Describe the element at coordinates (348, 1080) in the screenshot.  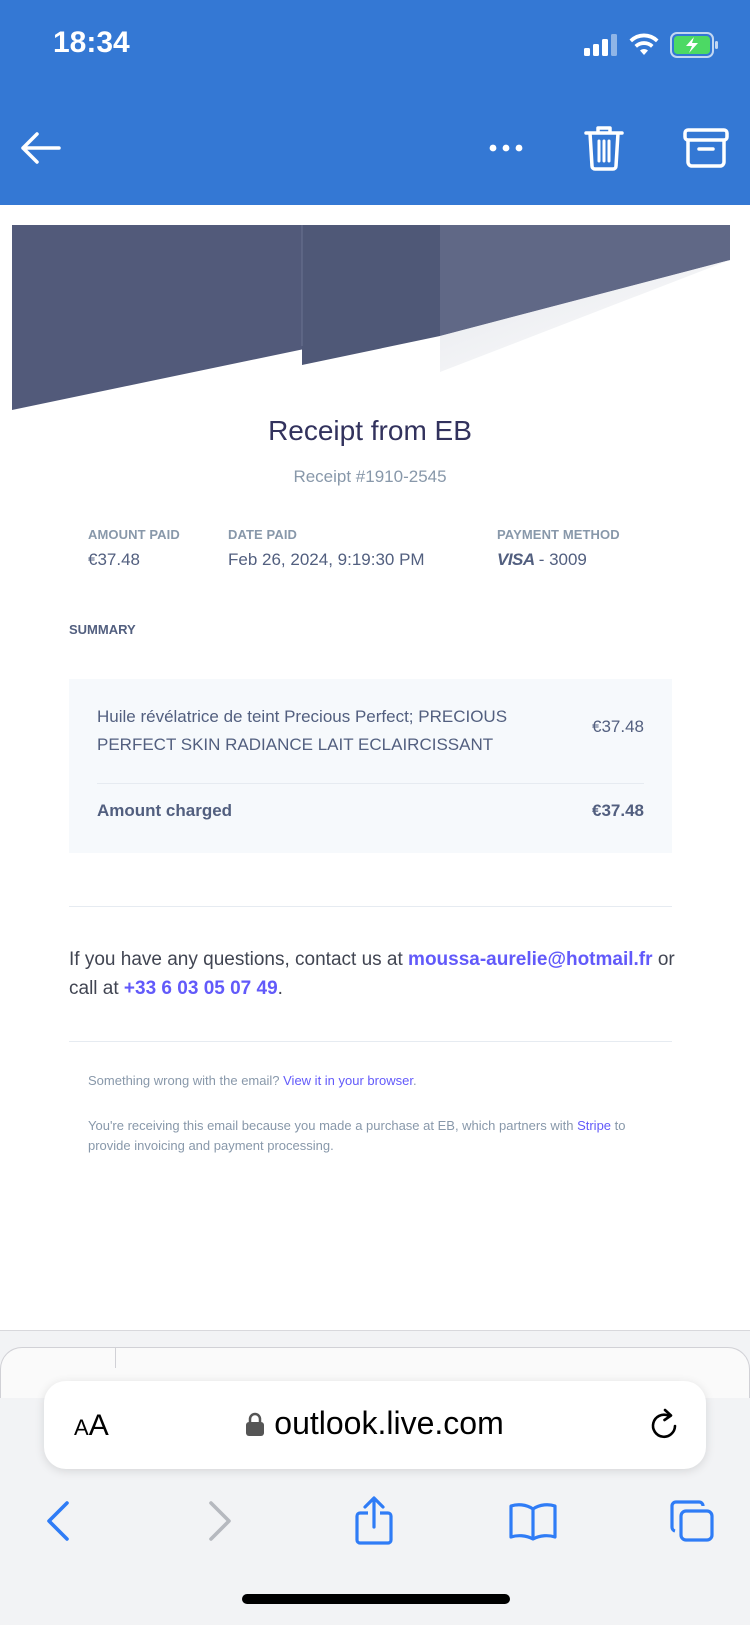
I see `view-in-browser-link: View it in your browser` at that location.